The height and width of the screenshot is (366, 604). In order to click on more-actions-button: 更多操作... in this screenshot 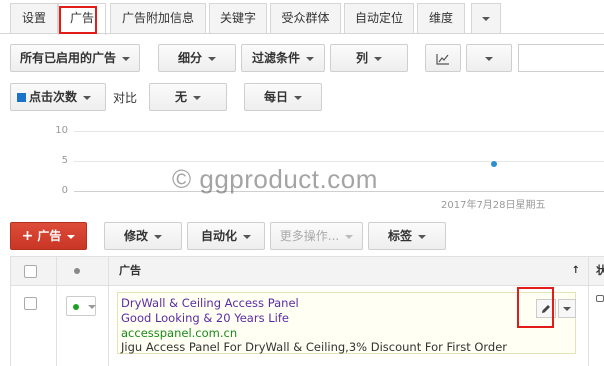, I will do `click(316, 236)`.